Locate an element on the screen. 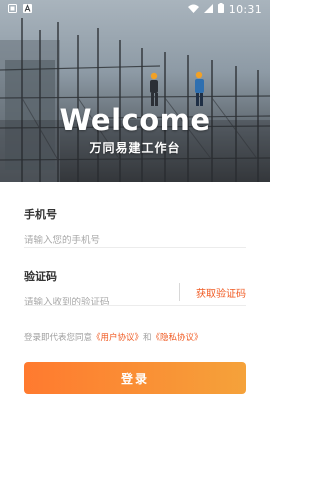 The width and height of the screenshot is (320, 480). privacy-agreement-link: 《隐私协议》 is located at coordinates (177, 338).